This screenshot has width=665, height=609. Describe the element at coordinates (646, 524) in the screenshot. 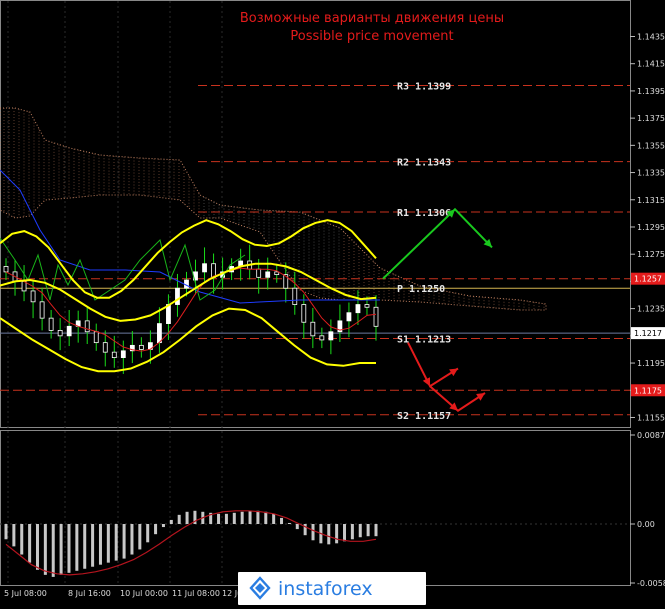

I see `macd-tick-label: 0.00` at that location.